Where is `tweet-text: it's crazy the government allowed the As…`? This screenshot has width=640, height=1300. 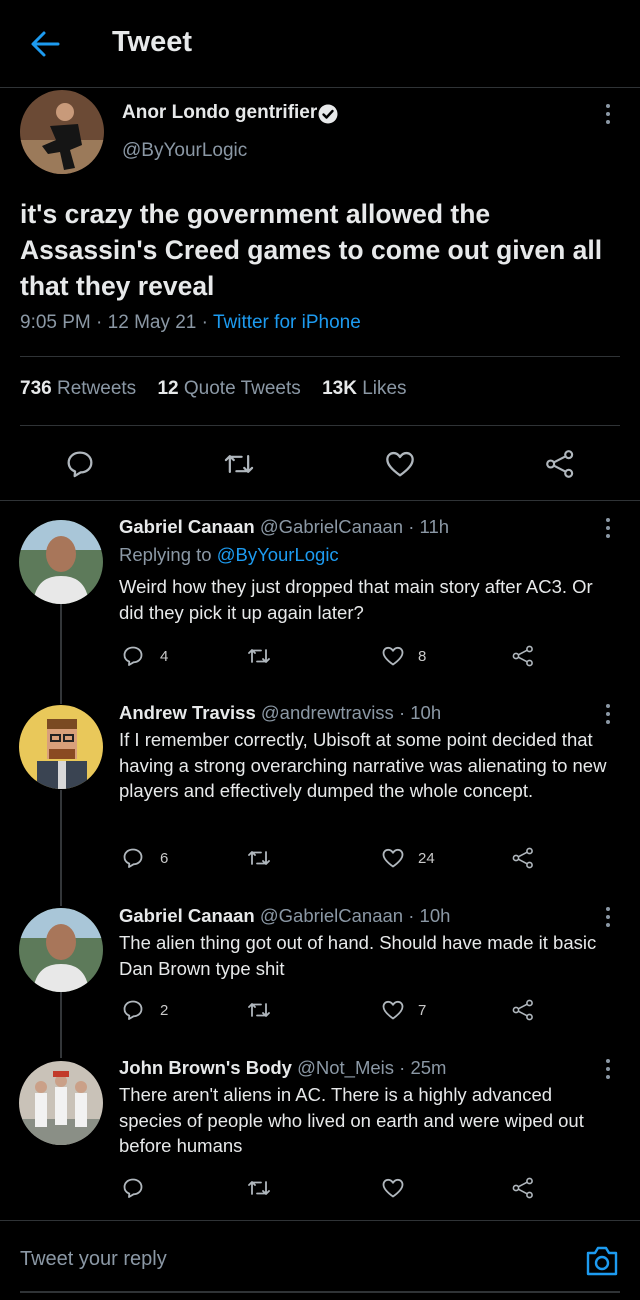 tweet-text: it's crazy the government allowed the As… is located at coordinates (311, 250).